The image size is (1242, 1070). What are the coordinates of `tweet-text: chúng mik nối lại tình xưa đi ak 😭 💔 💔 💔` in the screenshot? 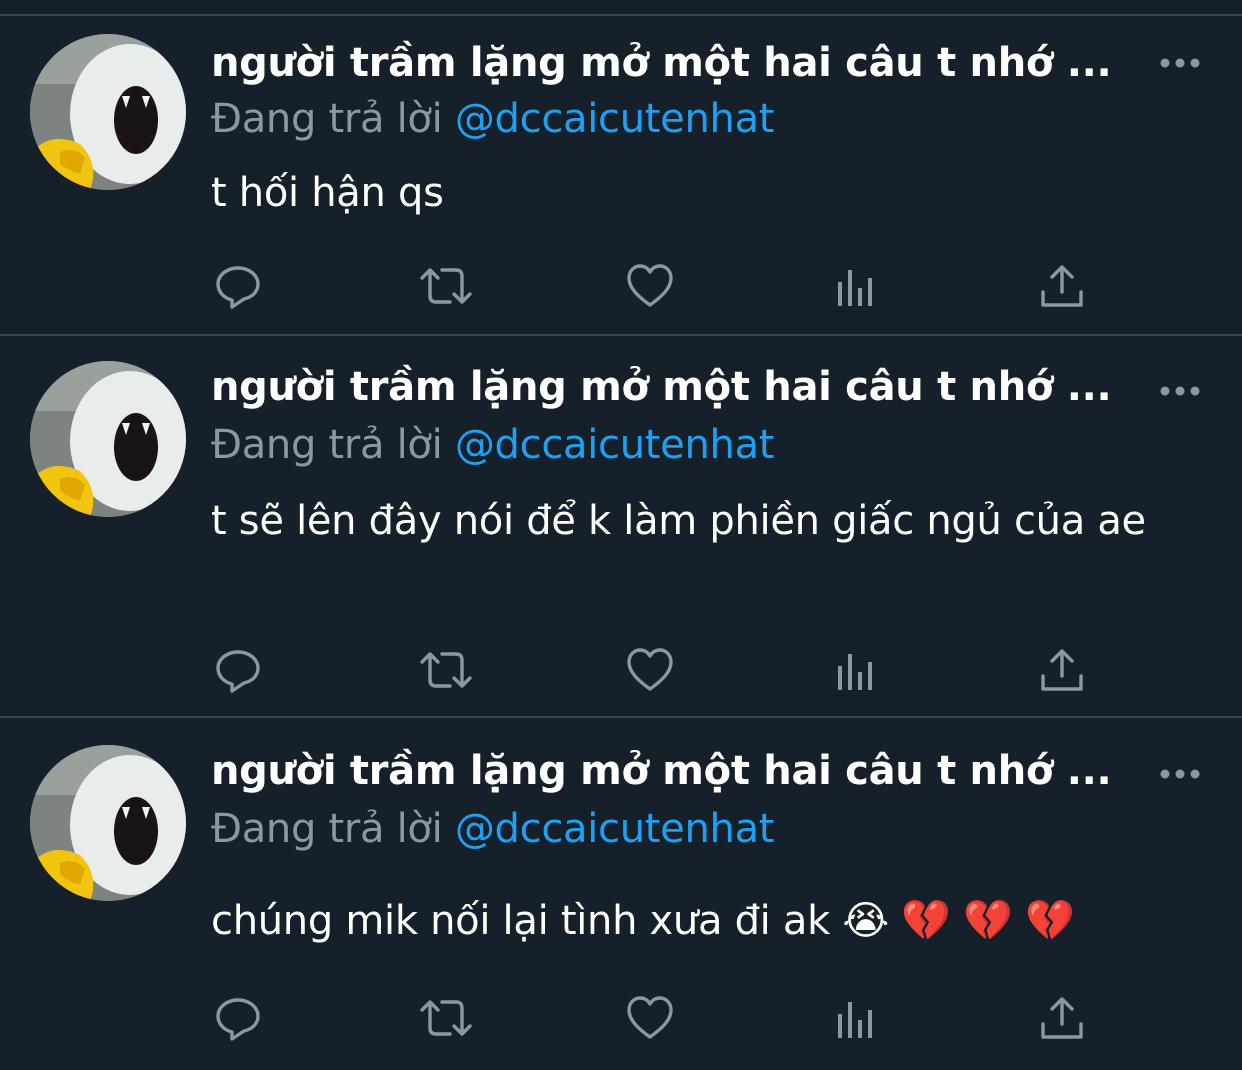 It's located at (643, 921).